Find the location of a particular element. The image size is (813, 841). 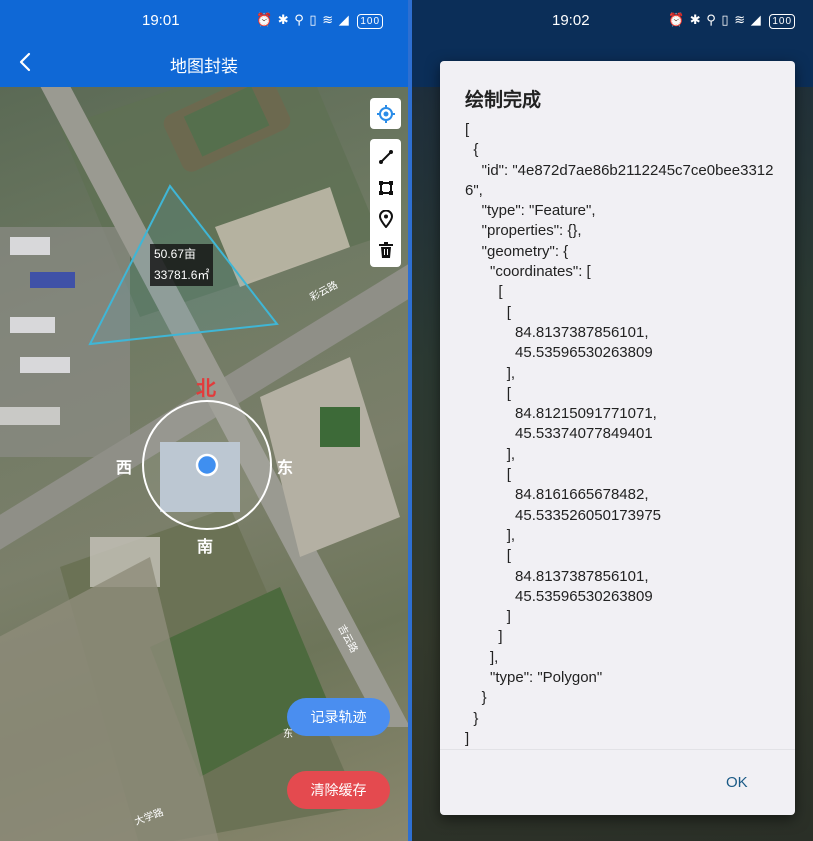

status-bar: 19:02 ⏰ ✱ ⚲ ▯ ≋ ◢ 100 is located at coordinates (612, 21).